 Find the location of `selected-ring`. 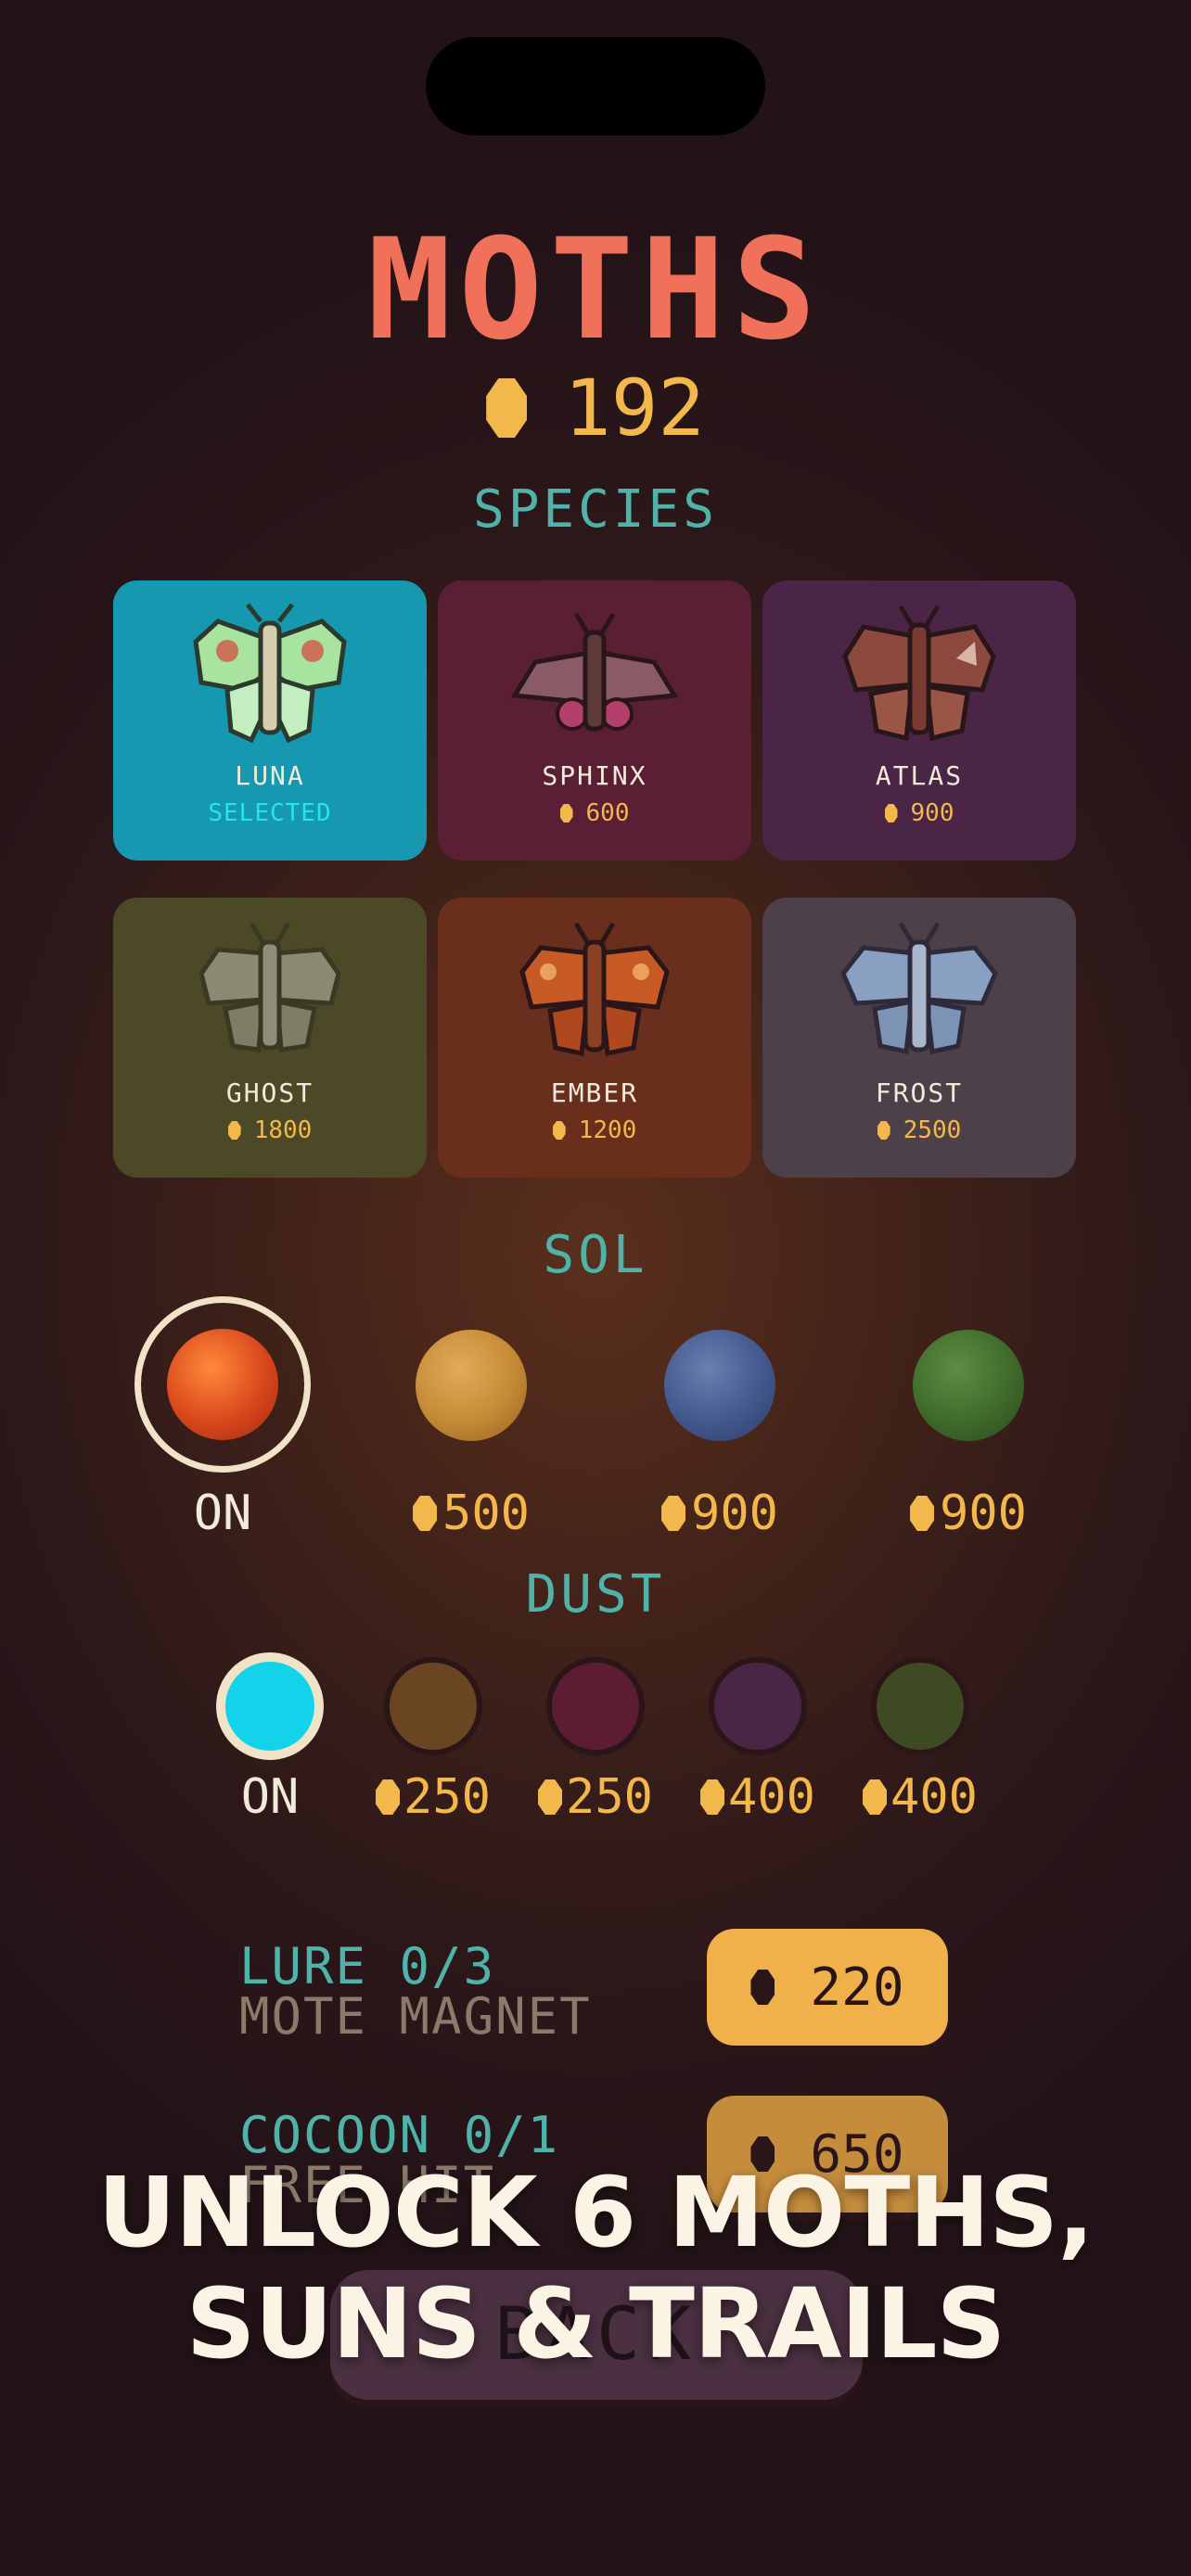

selected-ring is located at coordinates (222, 1384).